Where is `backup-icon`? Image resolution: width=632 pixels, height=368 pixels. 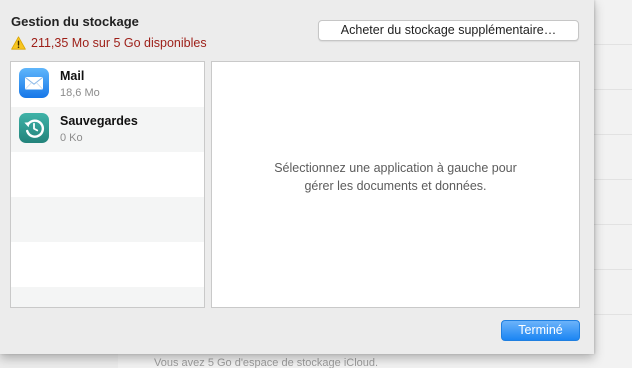 backup-icon is located at coordinates (34, 128).